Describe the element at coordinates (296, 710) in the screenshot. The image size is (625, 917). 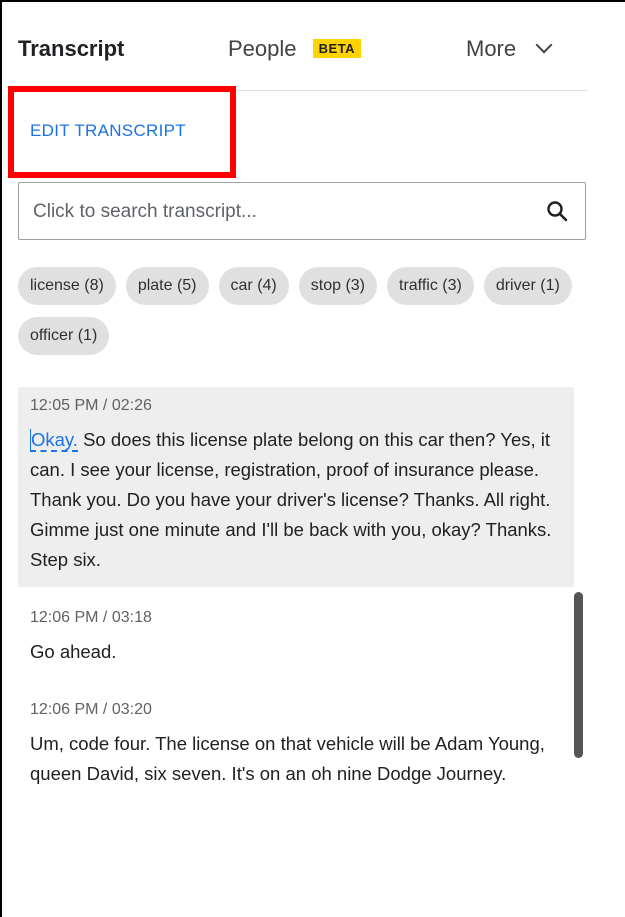
I see `entry-timestamp: 12:06 PM / 03:20` at that location.